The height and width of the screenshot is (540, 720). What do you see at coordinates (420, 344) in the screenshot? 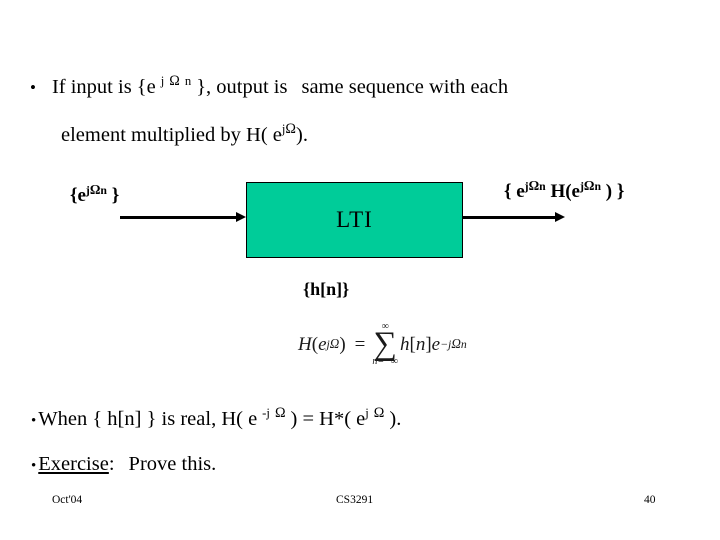
I see `equation-rhs-n: n` at bounding box center [420, 344].